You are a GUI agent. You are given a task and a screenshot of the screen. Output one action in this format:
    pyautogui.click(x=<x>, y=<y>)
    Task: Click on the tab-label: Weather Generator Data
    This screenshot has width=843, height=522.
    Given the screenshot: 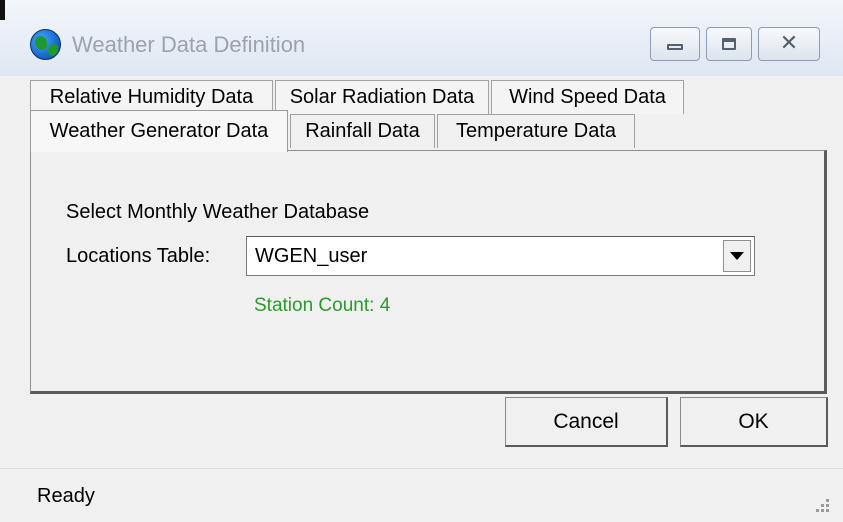 What is the action you would take?
    pyautogui.click(x=159, y=131)
    